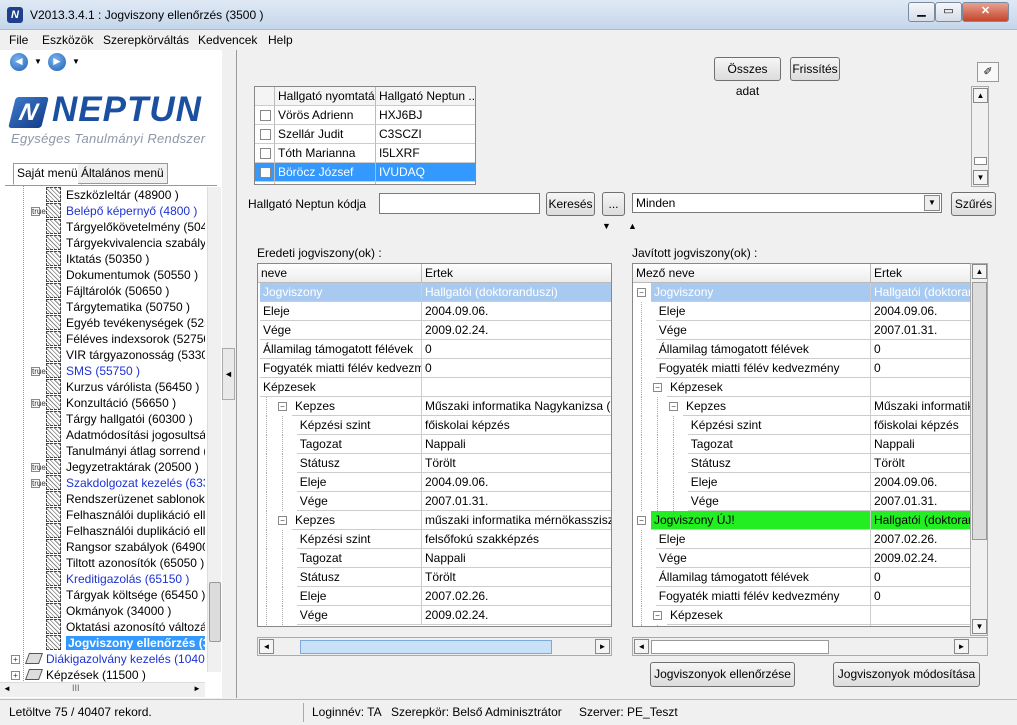  I want to click on student-name-cell: Tóth Marianna, so click(325, 153).